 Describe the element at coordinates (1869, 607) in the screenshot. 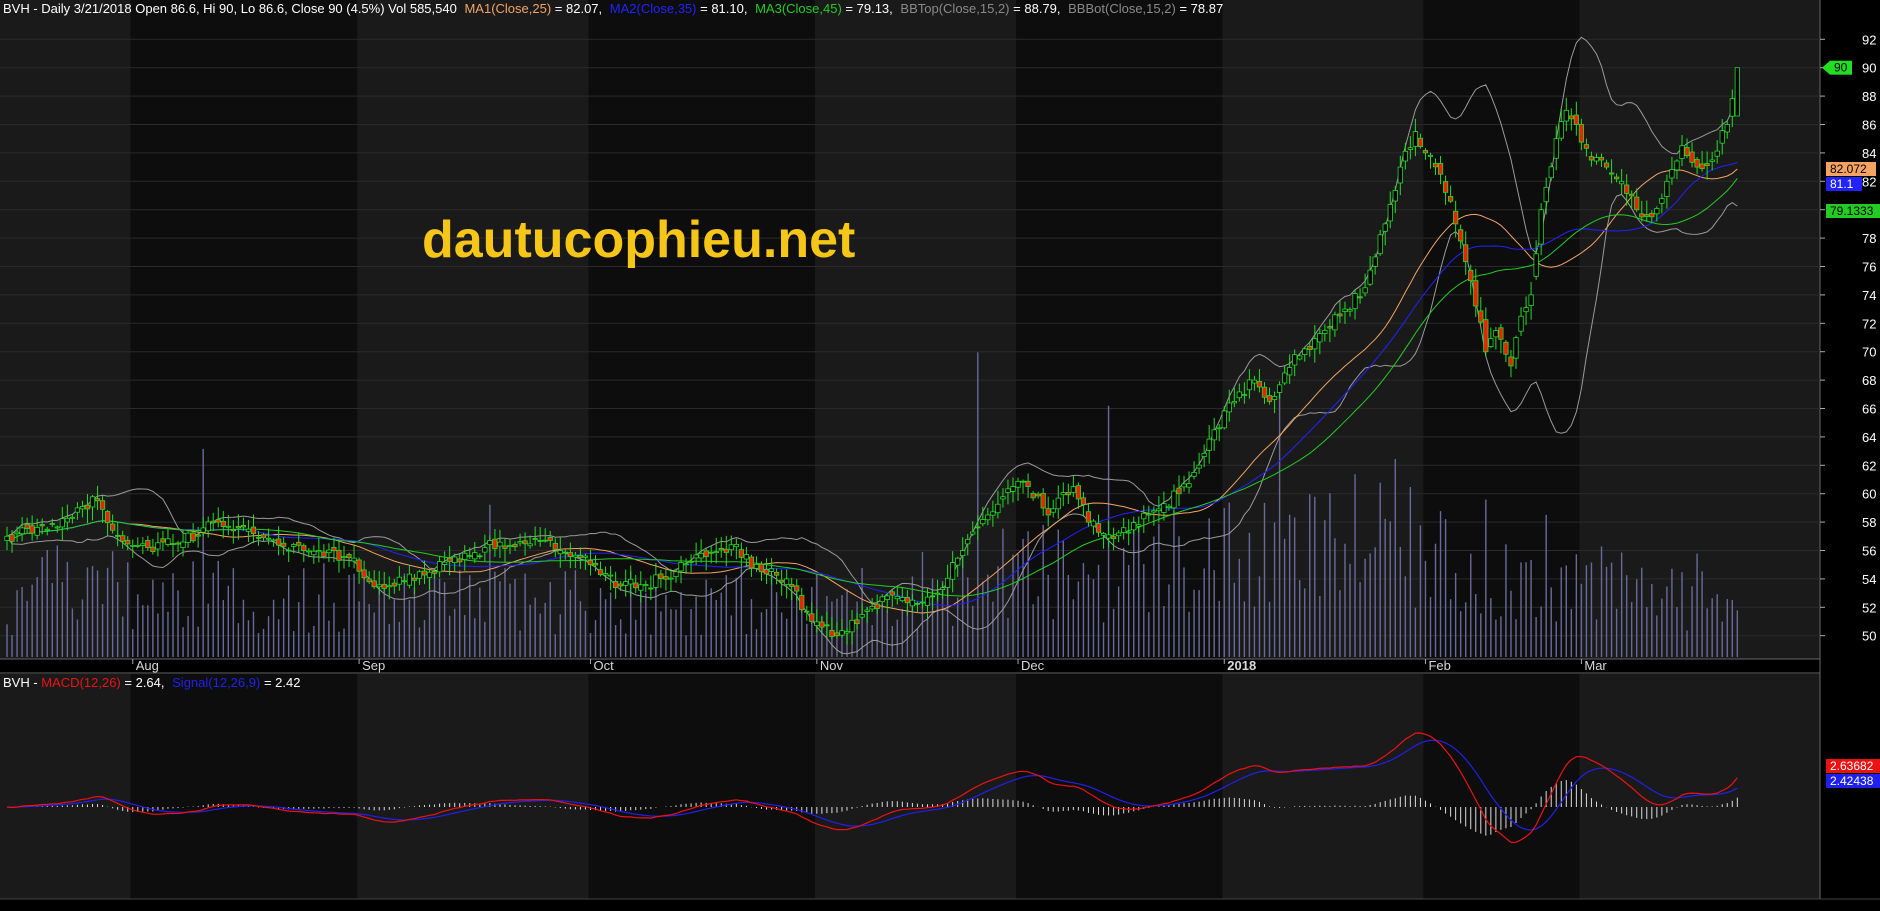

I see `price-tick-label: 52` at that location.